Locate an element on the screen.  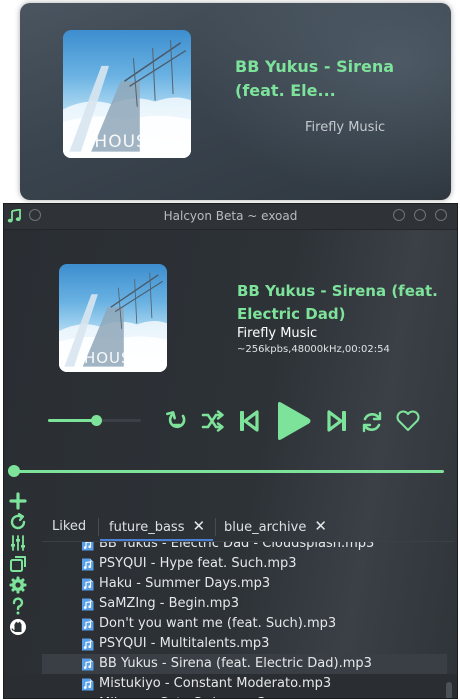
volume-handle is located at coordinates (97, 420).